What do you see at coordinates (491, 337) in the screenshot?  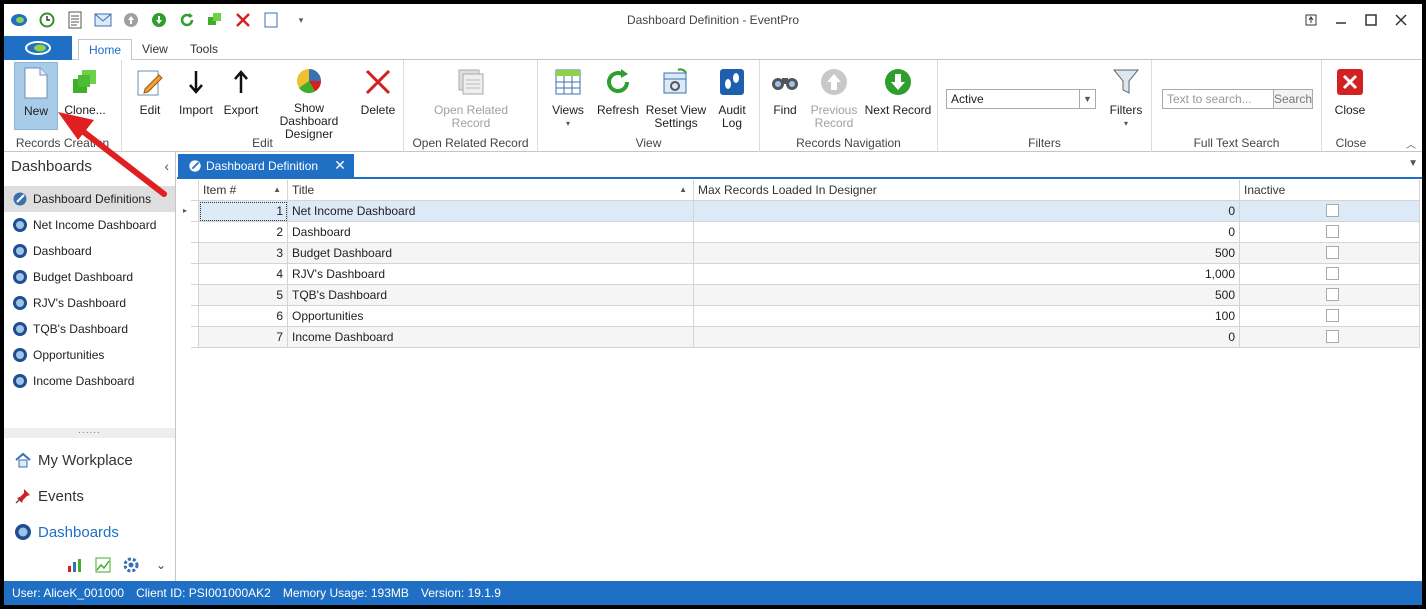 I see `cell-title: Income Dashboard` at bounding box center [491, 337].